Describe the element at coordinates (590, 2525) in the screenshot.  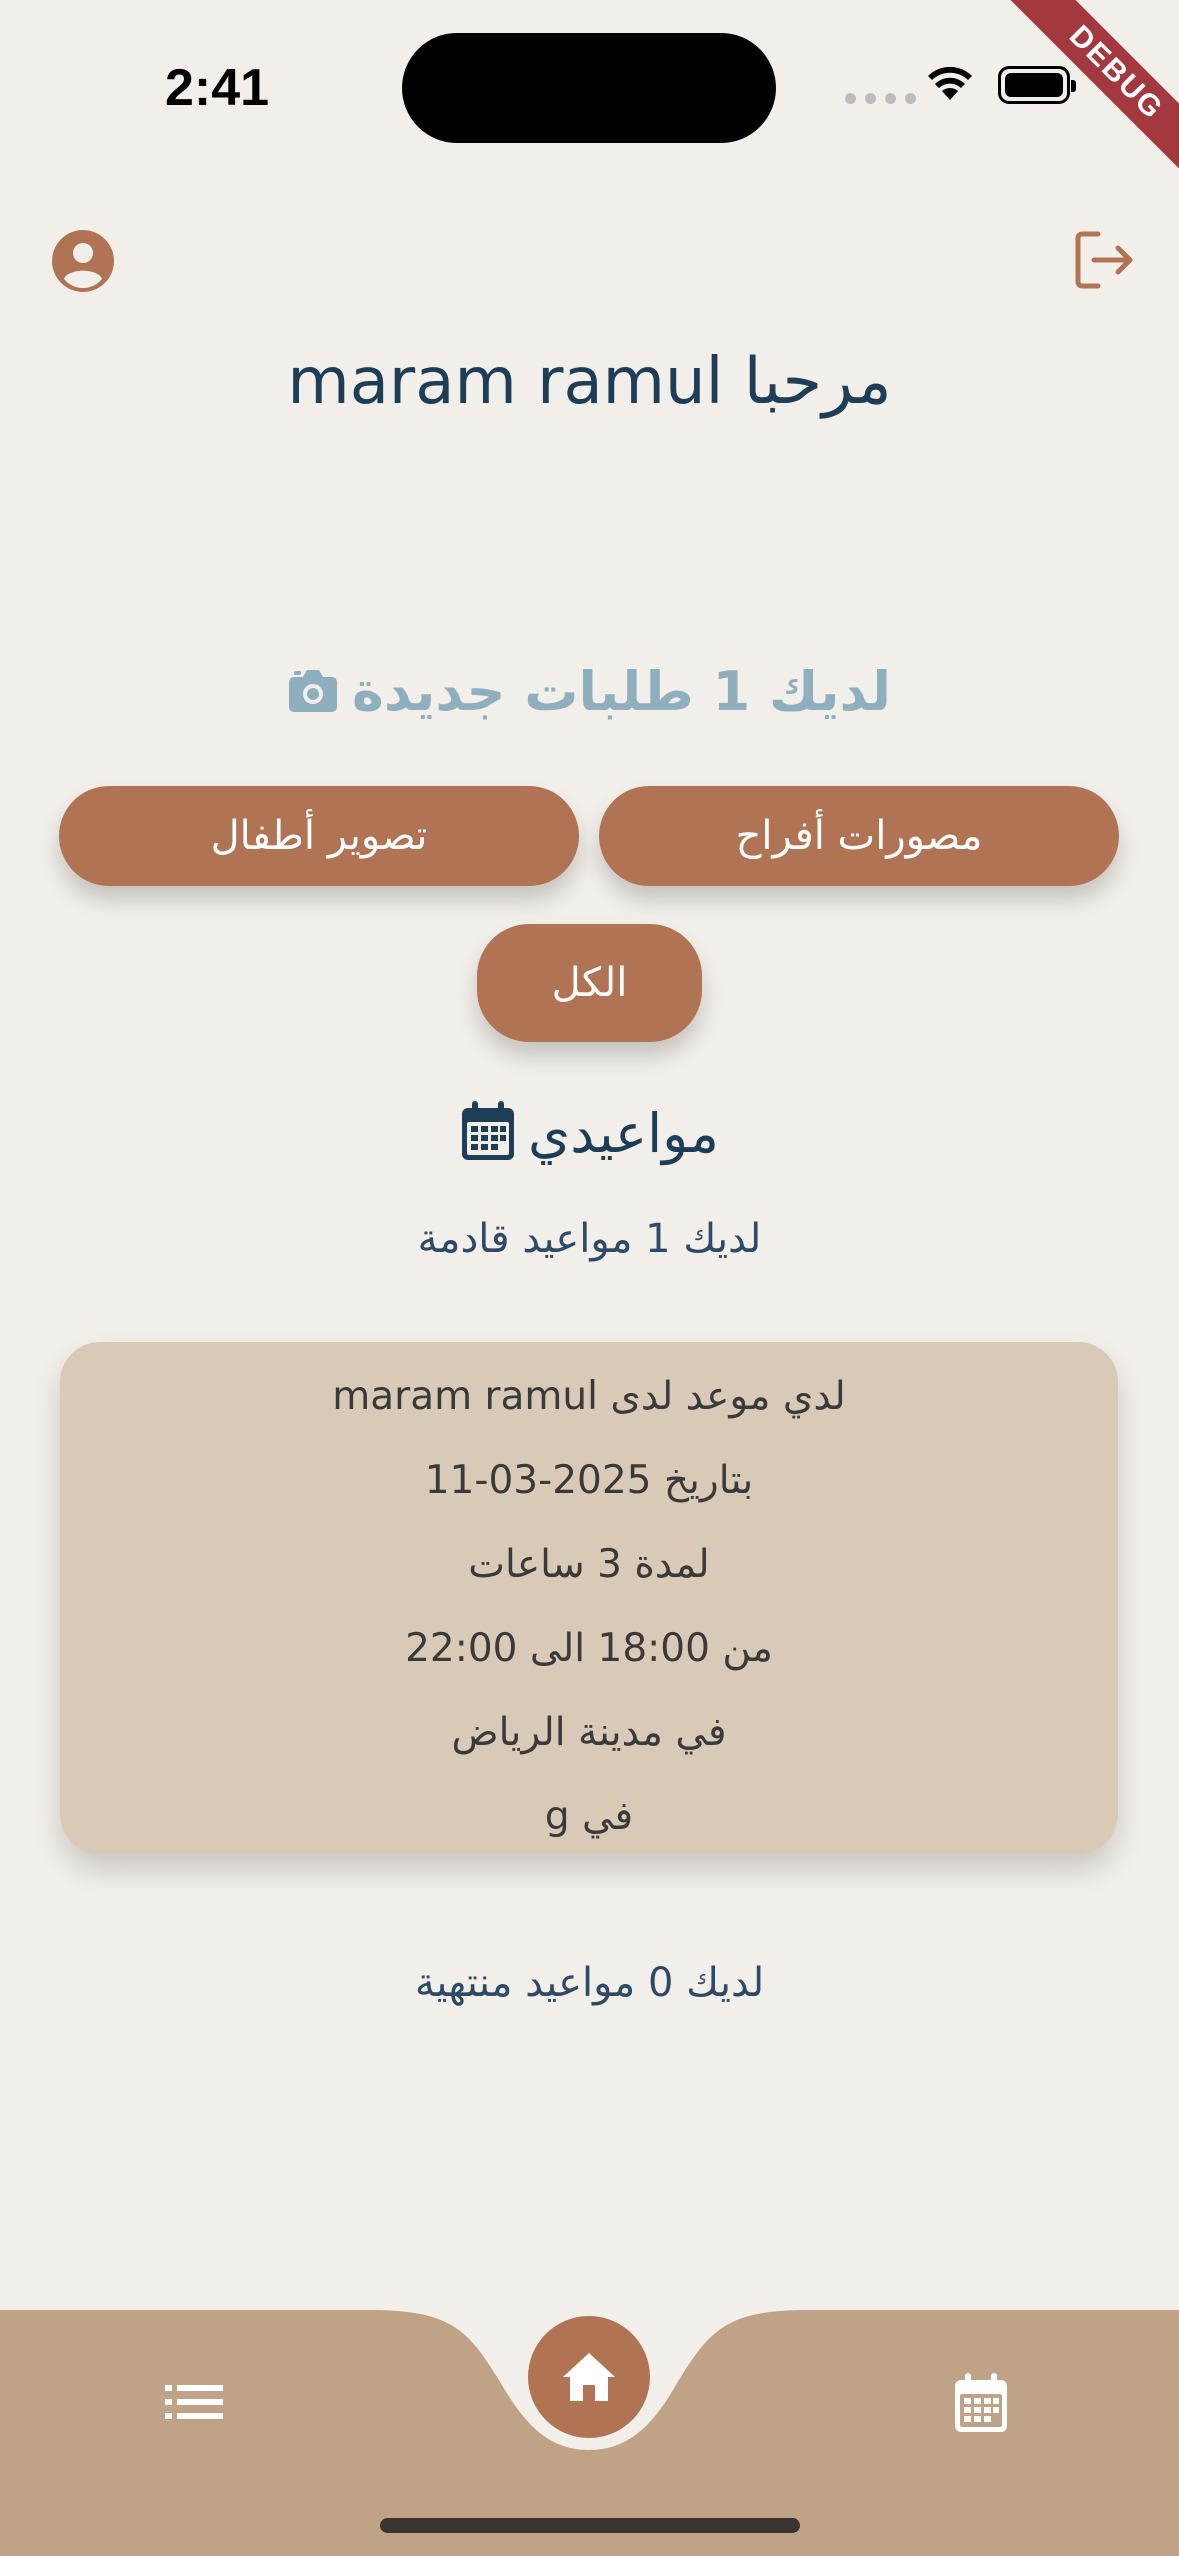
I see `home-indicator` at that location.